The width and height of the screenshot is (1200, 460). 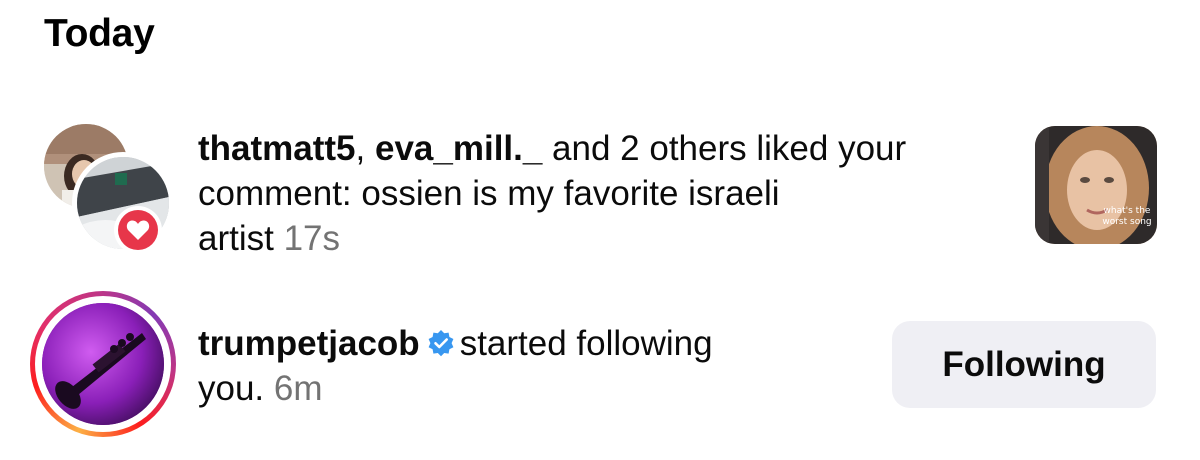 I want to click on follow-message-part-2: you., so click(x=236, y=388).